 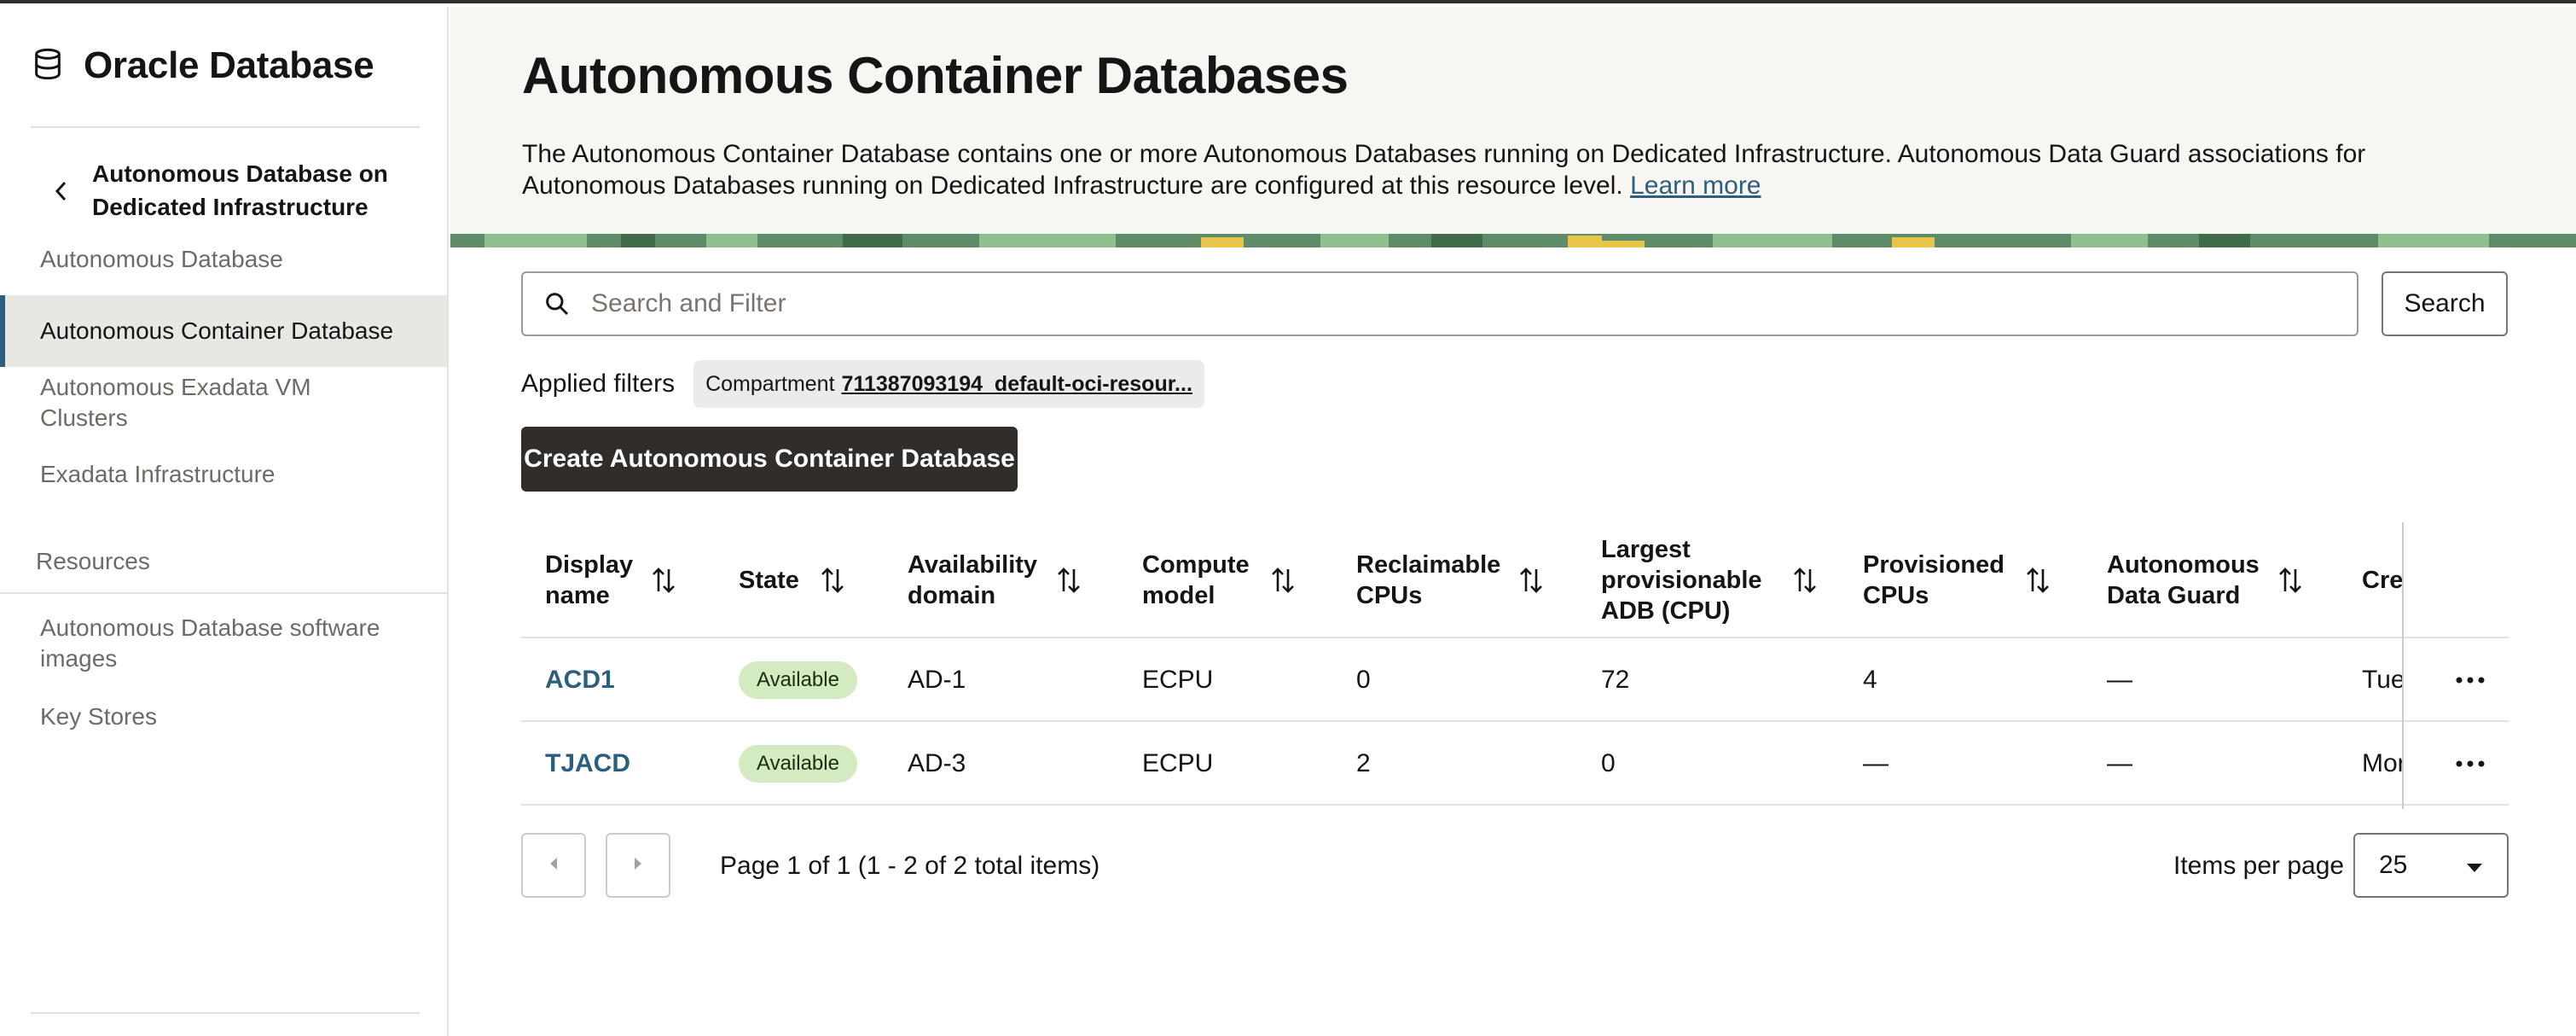 What do you see at coordinates (1219, 580) in the screenshot?
I see `column-header-compute-model: Compute model` at bounding box center [1219, 580].